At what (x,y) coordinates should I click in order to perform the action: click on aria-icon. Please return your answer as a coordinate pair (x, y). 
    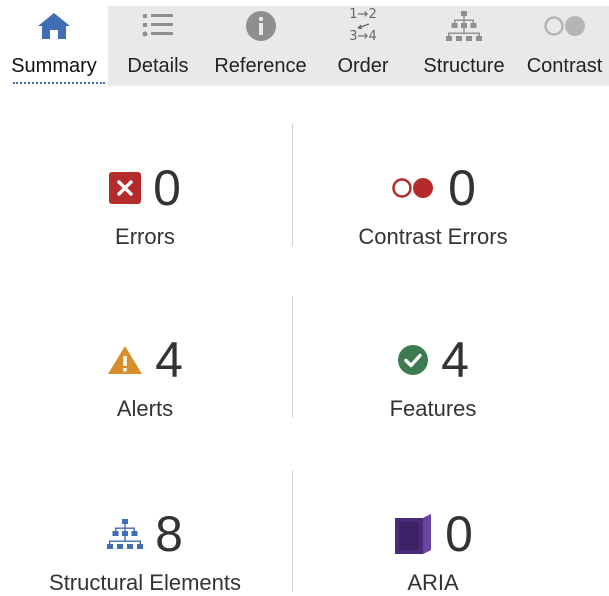
    Looking at the image, I should click on (413, 534).